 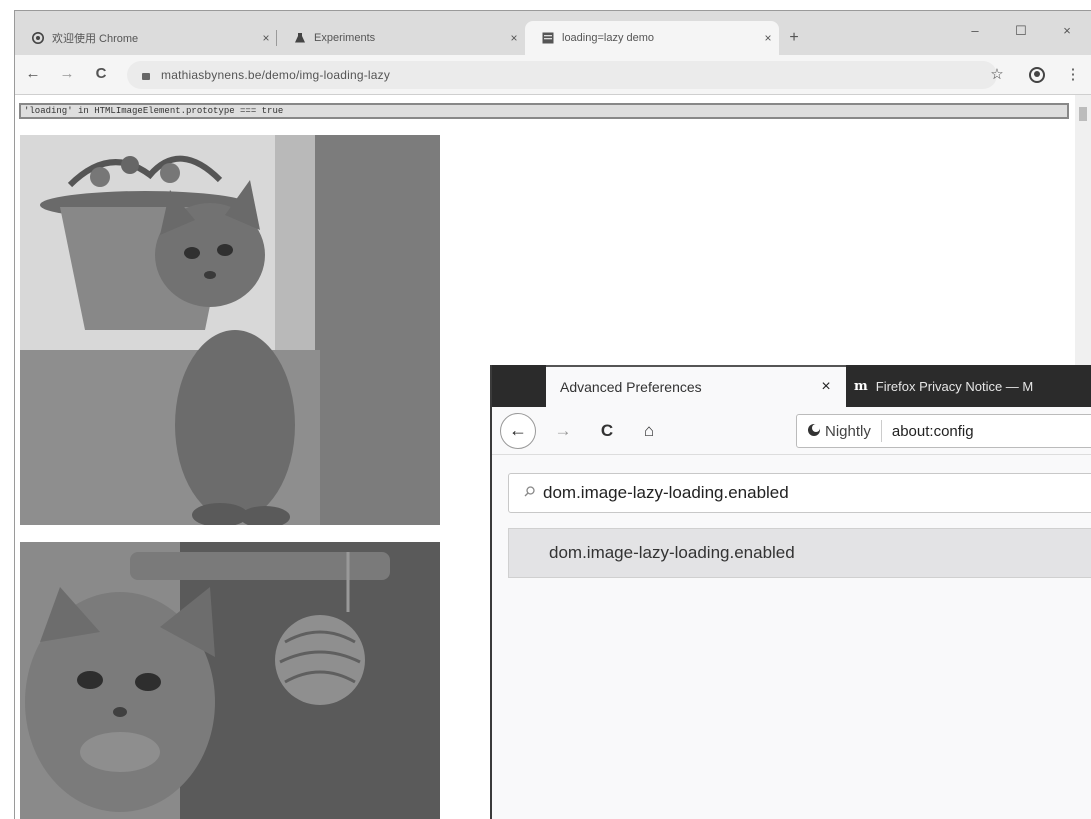 I want to click on lock-icon, so click(x=146, y=75).